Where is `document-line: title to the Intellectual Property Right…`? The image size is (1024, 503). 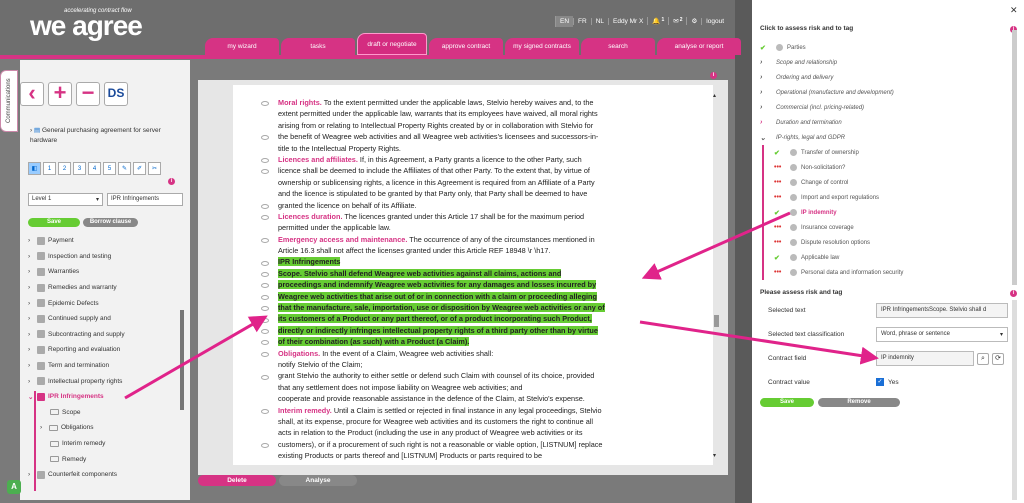 document-line: title to the Intellectual Property Right… is located at coordinates (458, 148).